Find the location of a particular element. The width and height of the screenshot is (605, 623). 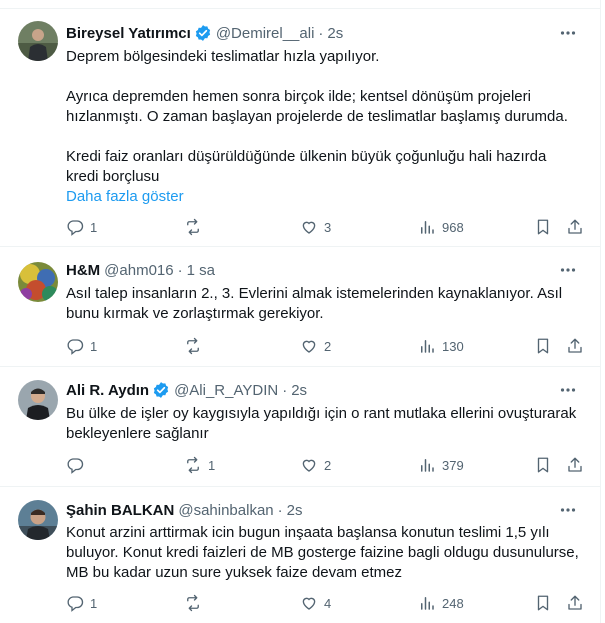

like-count: 4 is located at coordinates (328, 603).